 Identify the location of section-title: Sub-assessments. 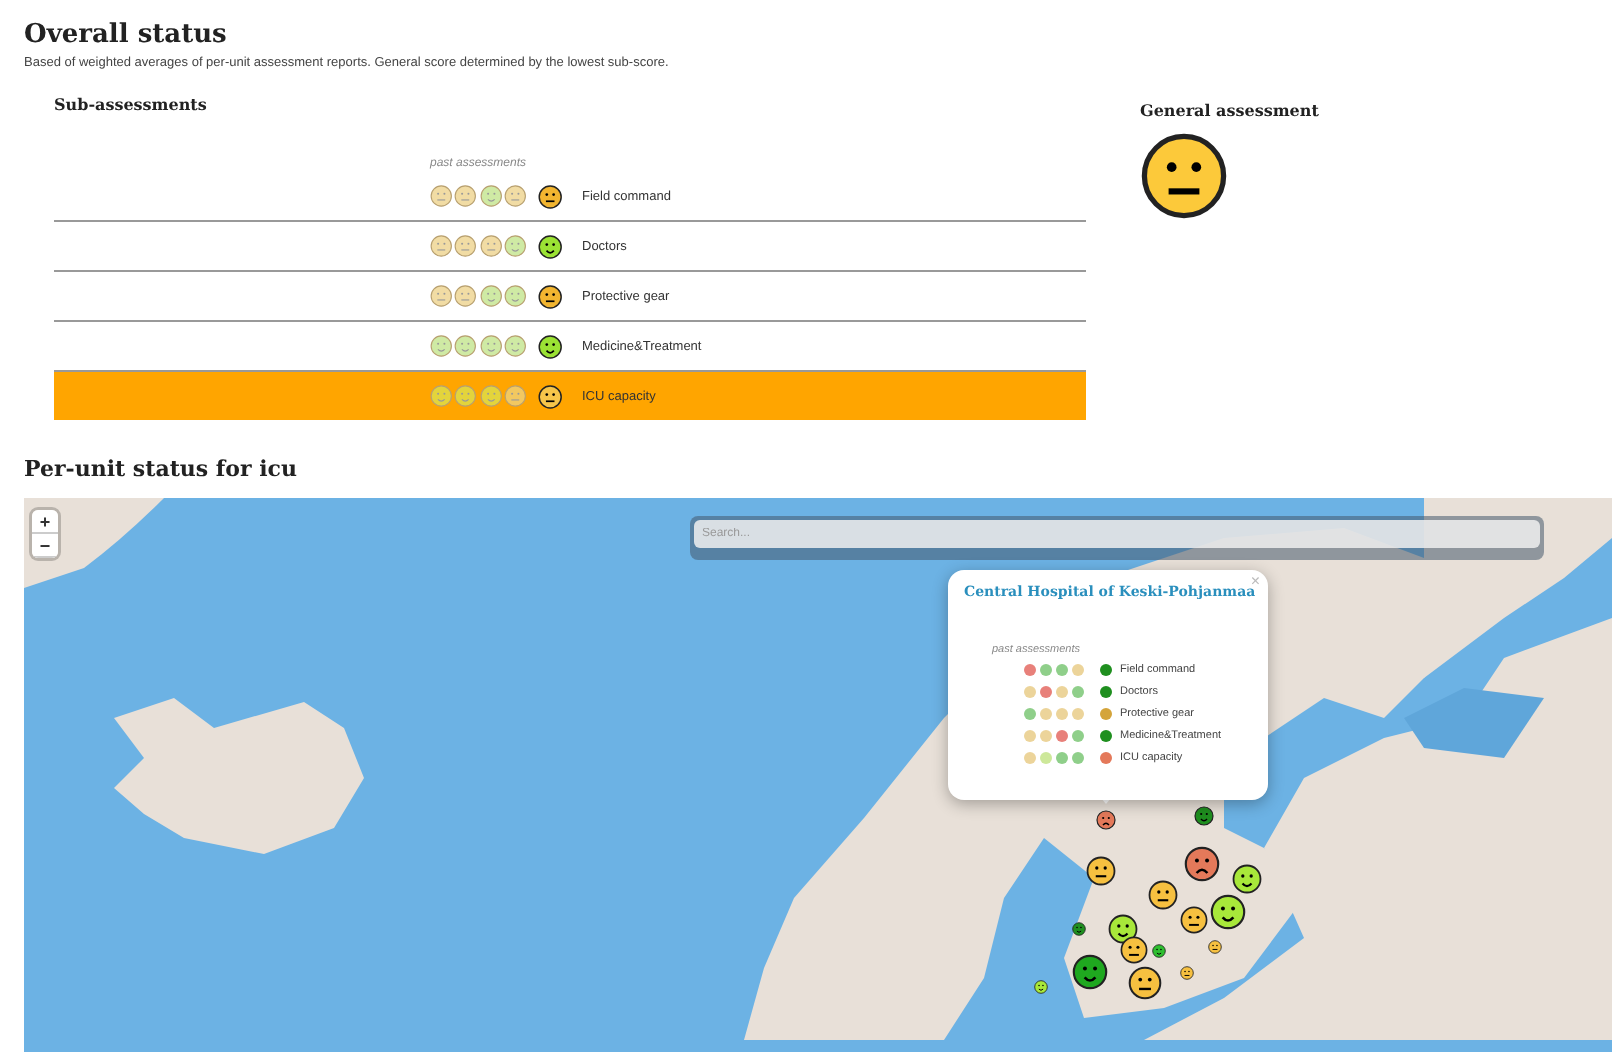
(131, 104).